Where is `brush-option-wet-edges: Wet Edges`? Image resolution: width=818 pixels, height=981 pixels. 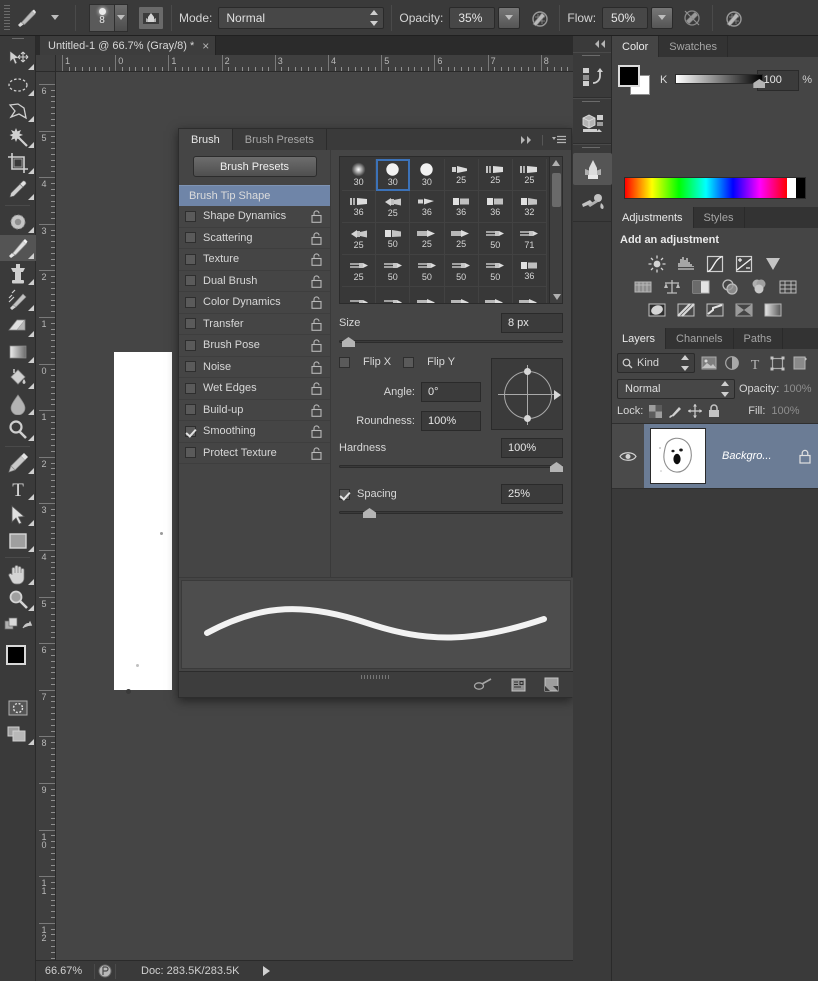
brush-option-wet-edges: Wet Edges is located at coordinates (254, 389).